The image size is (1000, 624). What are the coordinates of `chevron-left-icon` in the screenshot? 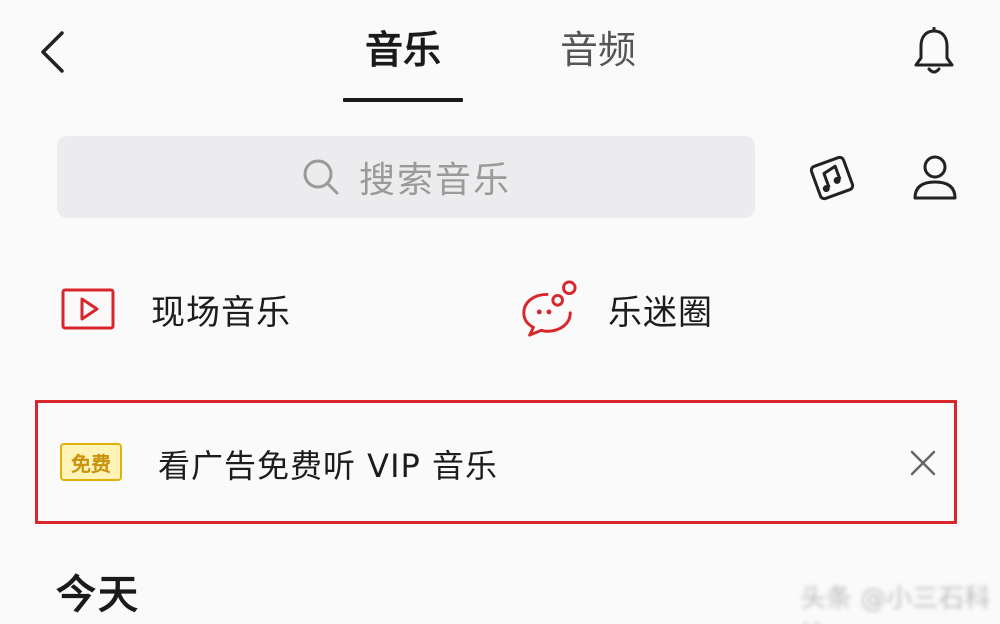 It's located at (52, 52).